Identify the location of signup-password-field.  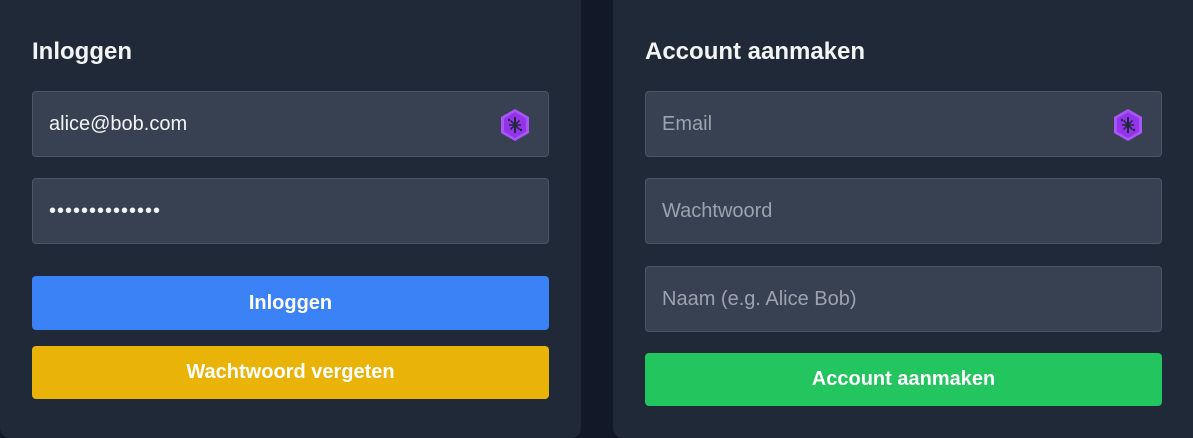
(903, 211).